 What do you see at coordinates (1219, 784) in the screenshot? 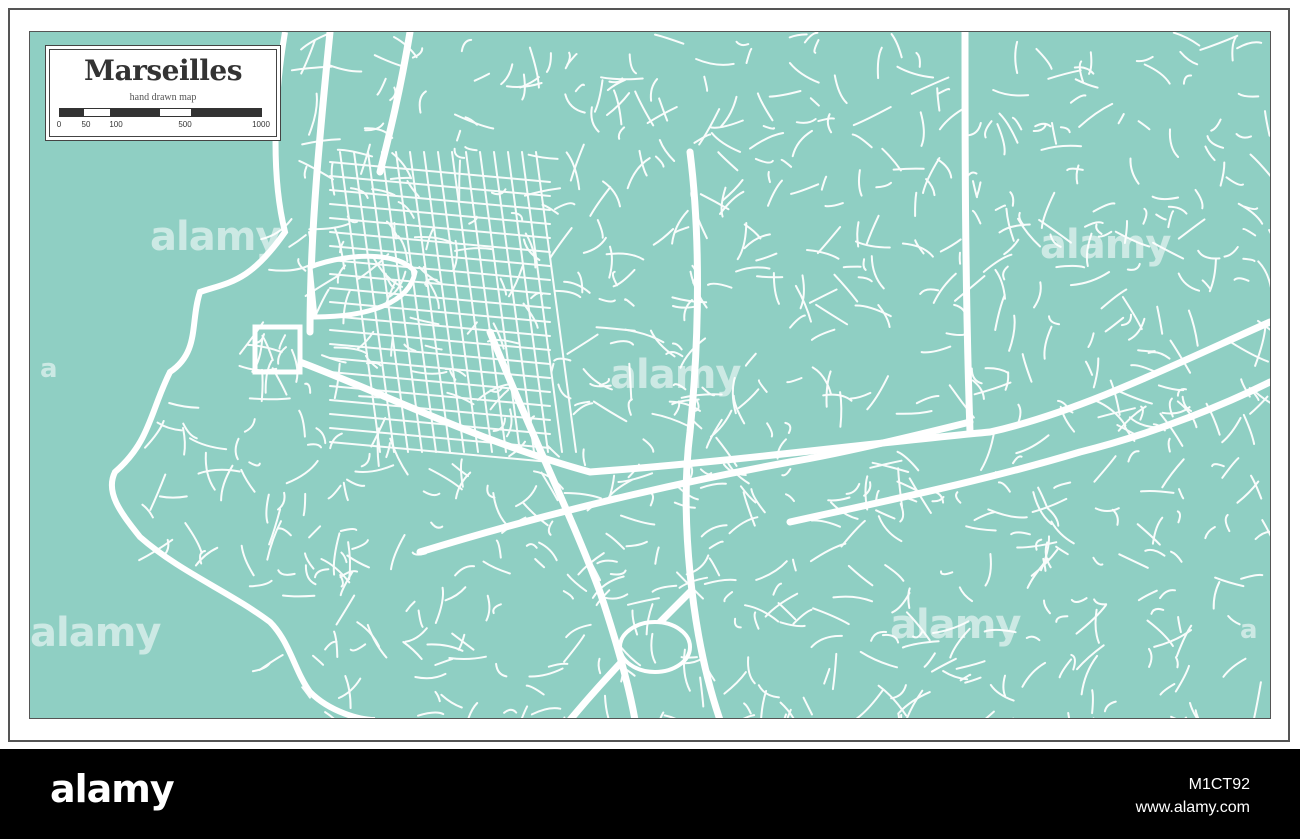
I see `image-id: M1CT92` at bounding box center [1219, 784].